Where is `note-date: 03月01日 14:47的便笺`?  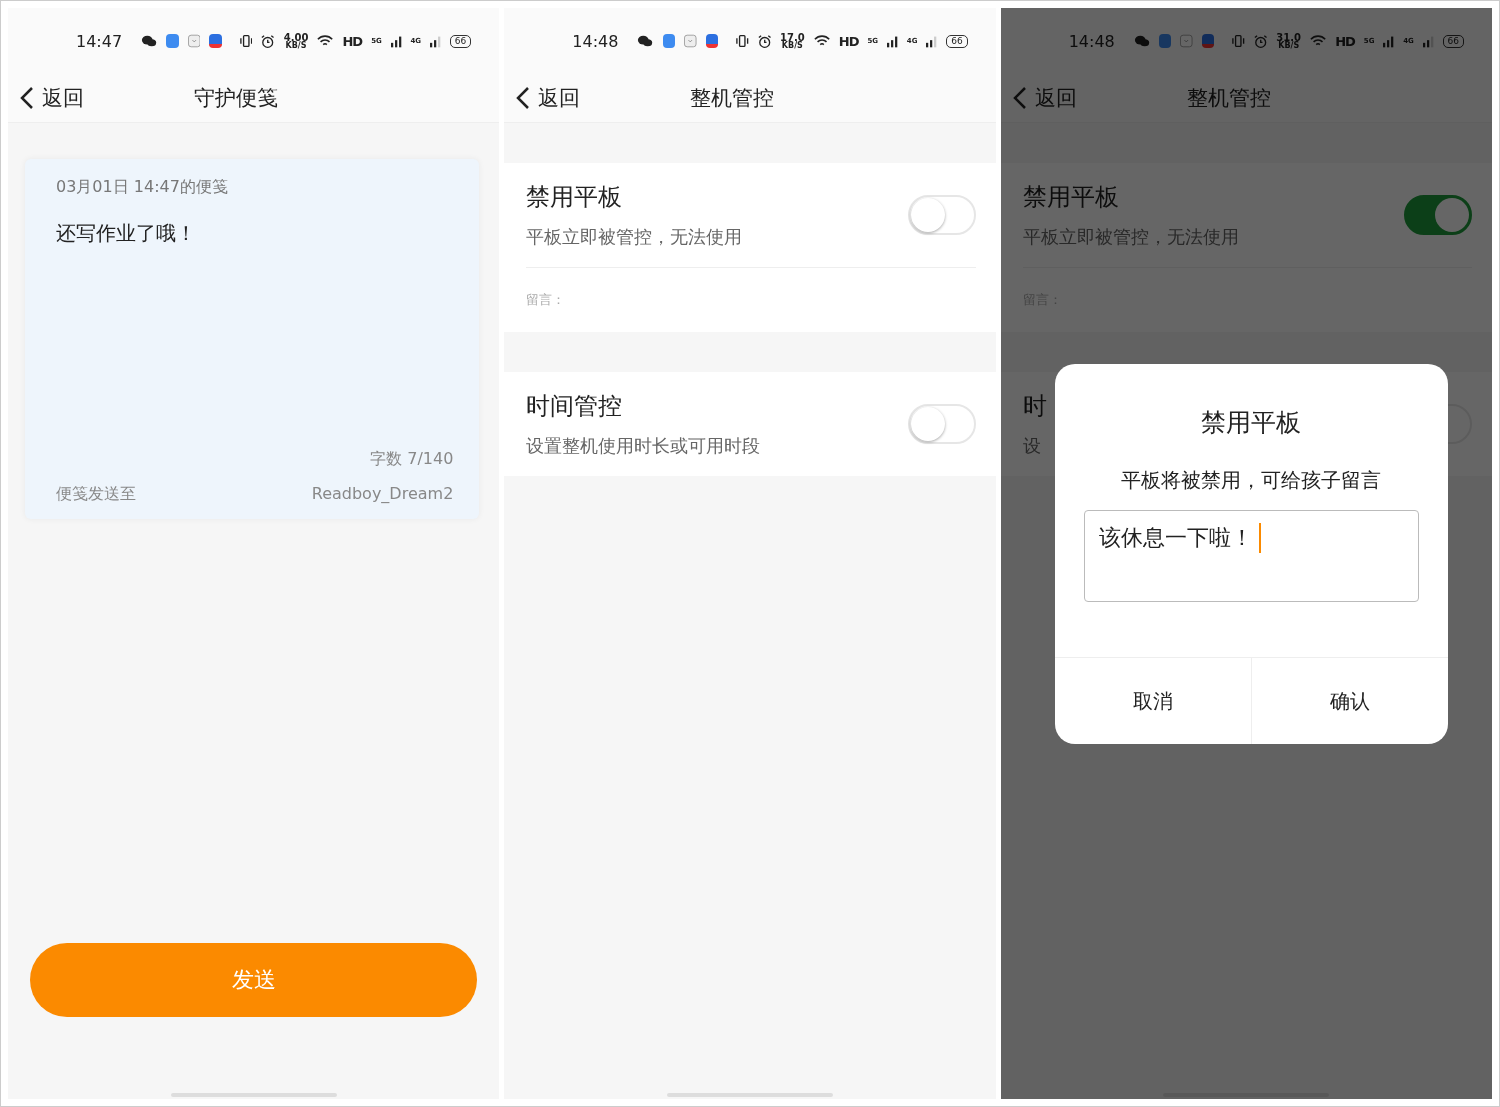
note-date: 03月01日 14:47的便笺 is located at coordinates (142, 187).